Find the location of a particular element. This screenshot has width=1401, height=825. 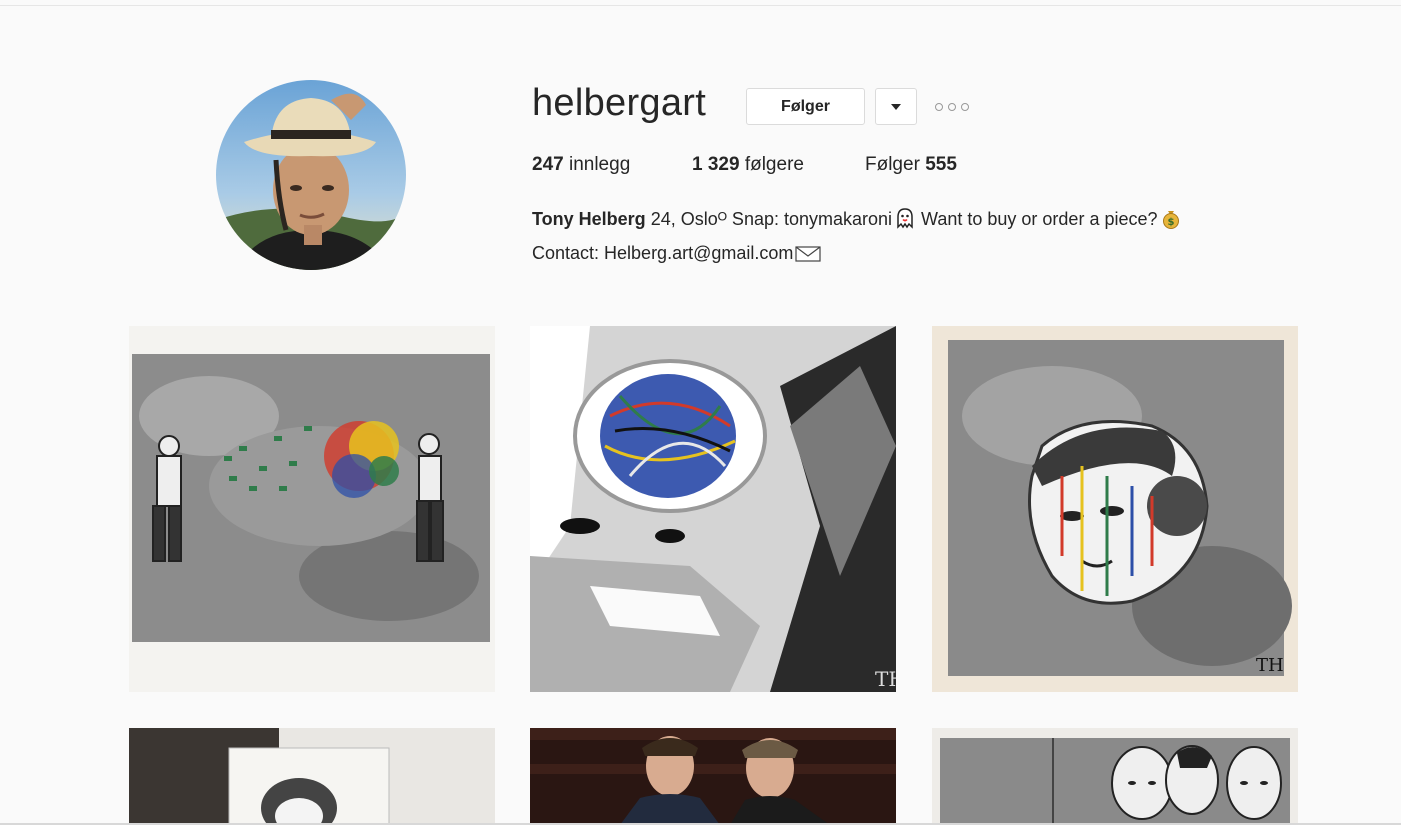

top-divider is located at coordinates (700, 5).